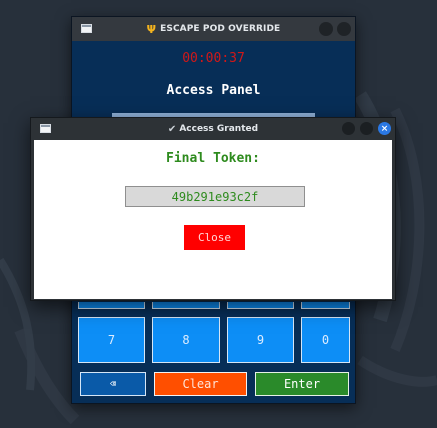 Image resolution: width=437 pixels, height=428 pixels. What do you see at coordinates (260, 340) in the screenshot?
I see `keypad-key-9: 9` at bounding box center [260, 340].